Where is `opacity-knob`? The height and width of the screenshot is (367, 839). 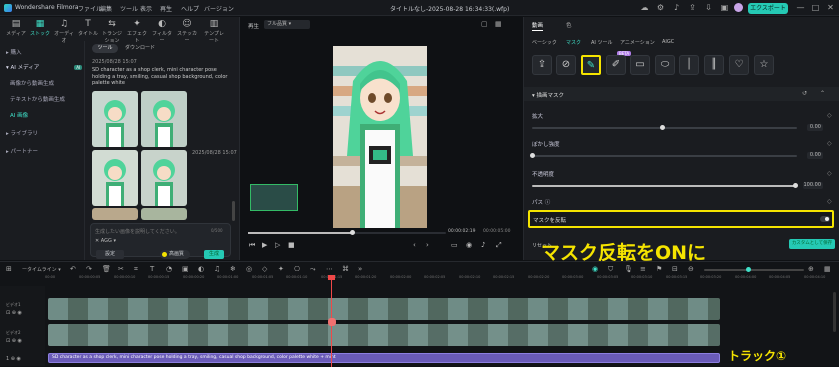
opacity-knob is located at coordinates (795, 185).